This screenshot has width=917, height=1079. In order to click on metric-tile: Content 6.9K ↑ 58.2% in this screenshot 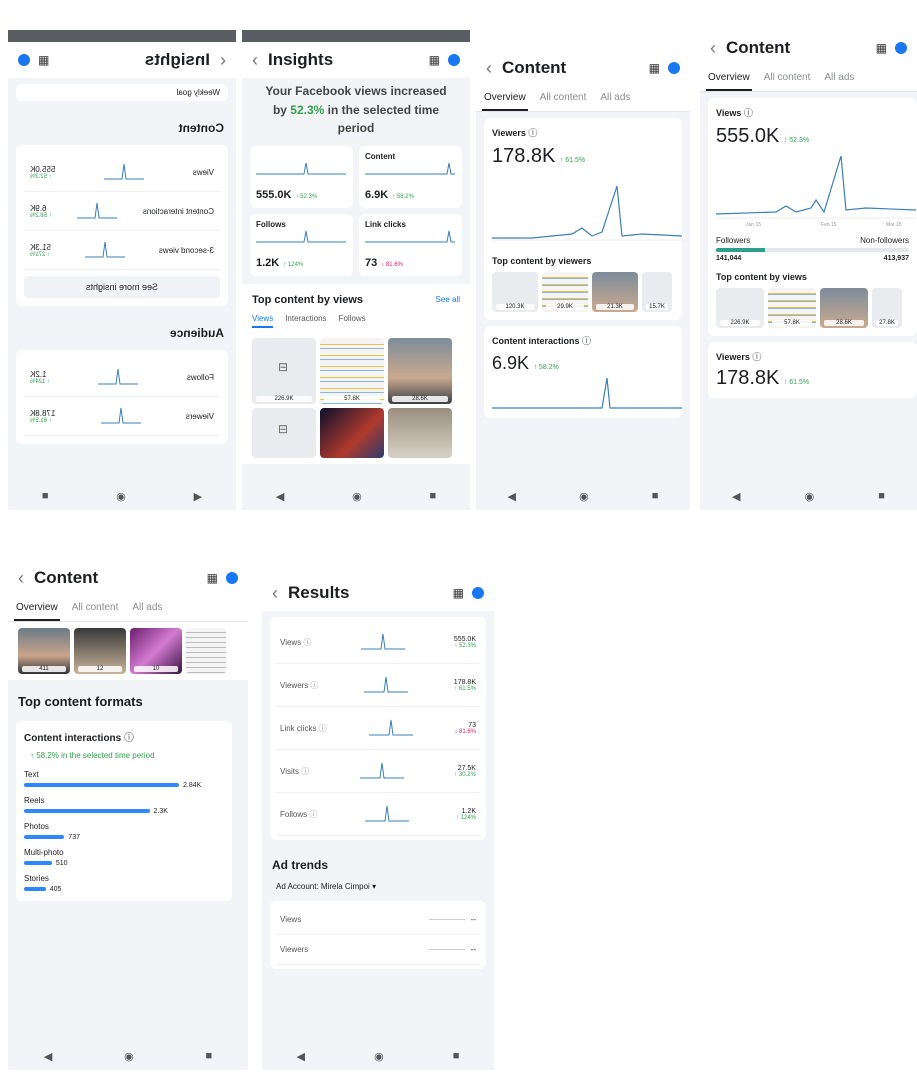, I will do `click(410, 176)`.